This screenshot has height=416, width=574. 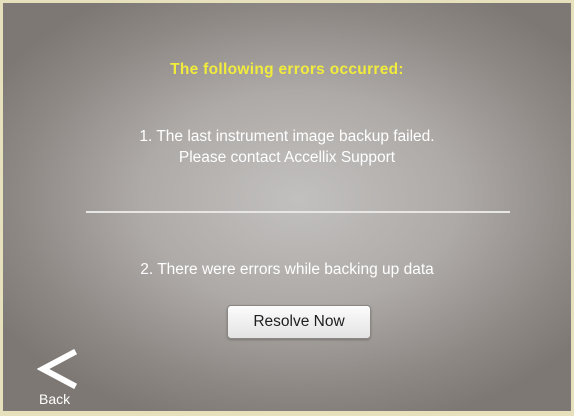 What do you see at coordinates (287, 157) in the screenshot?
I see `error-1-line-2: Please contact Accellix Support` at bounding box center [287, 157].